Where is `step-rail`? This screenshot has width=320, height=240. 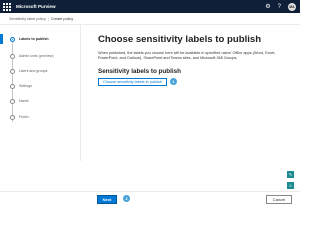
step-rail is located at coordinates (12, 80).